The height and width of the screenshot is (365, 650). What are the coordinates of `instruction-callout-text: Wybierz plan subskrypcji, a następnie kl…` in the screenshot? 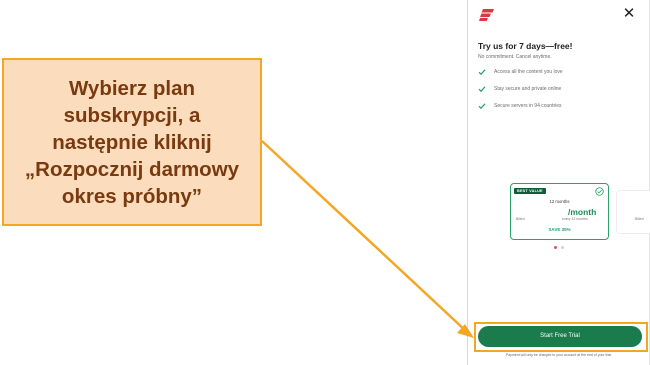 It's located at (132, 142).